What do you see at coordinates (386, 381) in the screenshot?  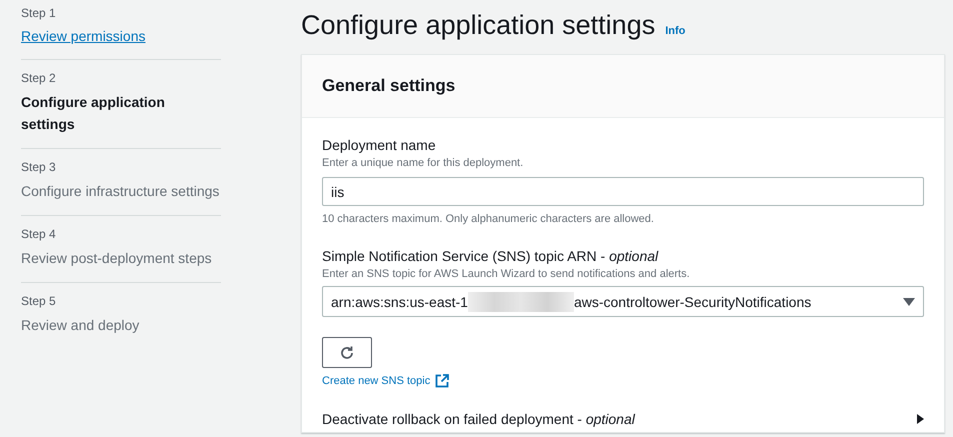 I see `create-sns-topic-link: Create new SNS topic` at bounding box center [386, 381].